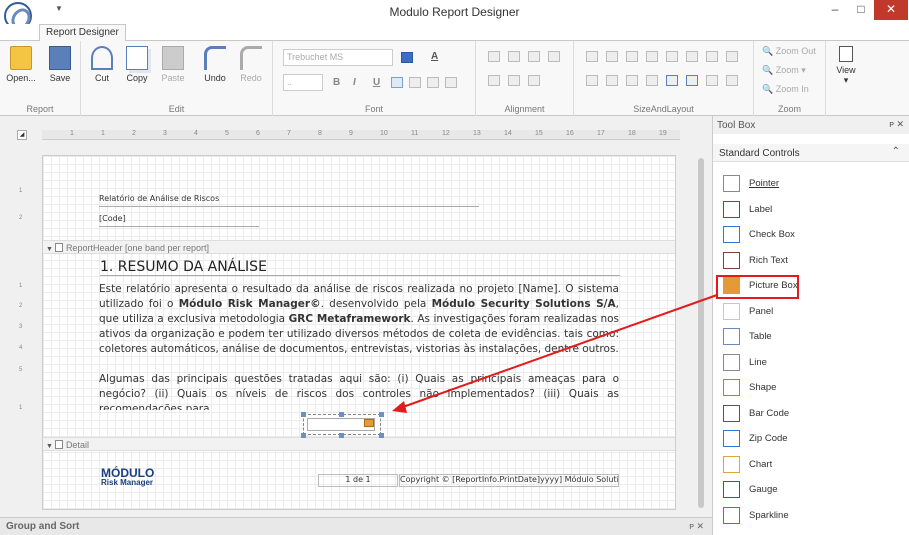 This screenshot has width=909, height=535. What do you see at coordinates (810, 261) in the screenshot?
I see `toolbox-item-rich-text: Rich Text` at bounding box center [810, 261].